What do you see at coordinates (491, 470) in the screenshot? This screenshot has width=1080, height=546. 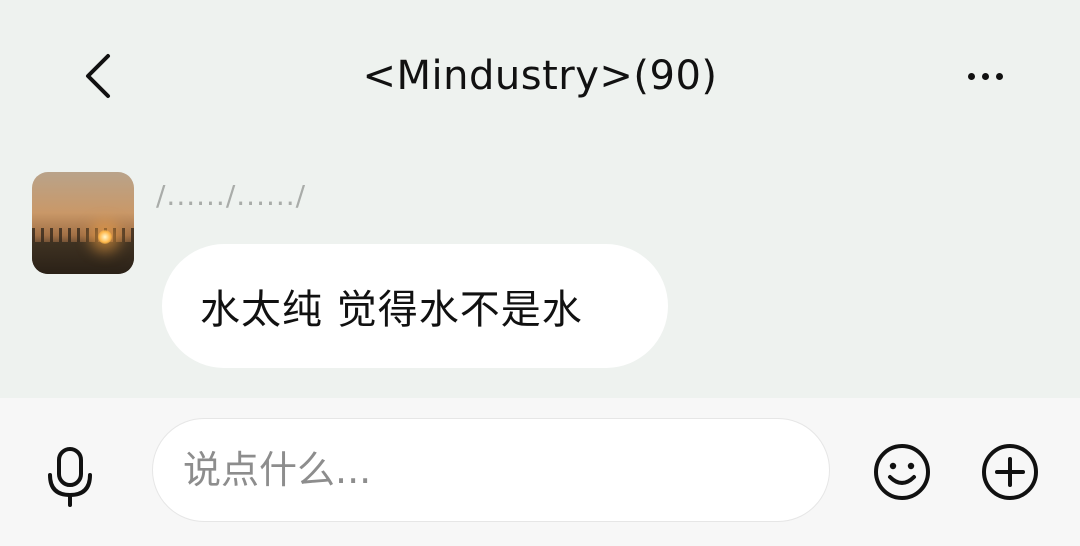 I see `message-input` at bounding box center [491, 470].